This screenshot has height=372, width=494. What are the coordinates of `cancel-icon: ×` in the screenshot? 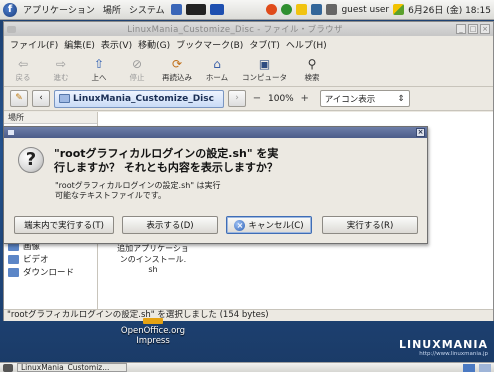 It's located at (240, 225).